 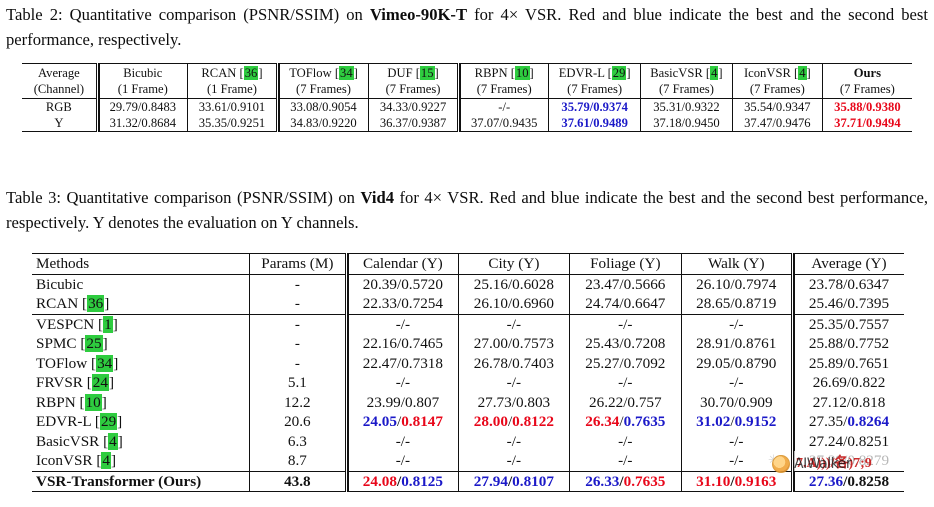 What do you see at coordinates (513, 481) in the screenshot?
I see `metric-cell: 27.94/0.8107` at bounding box center [513, 481].